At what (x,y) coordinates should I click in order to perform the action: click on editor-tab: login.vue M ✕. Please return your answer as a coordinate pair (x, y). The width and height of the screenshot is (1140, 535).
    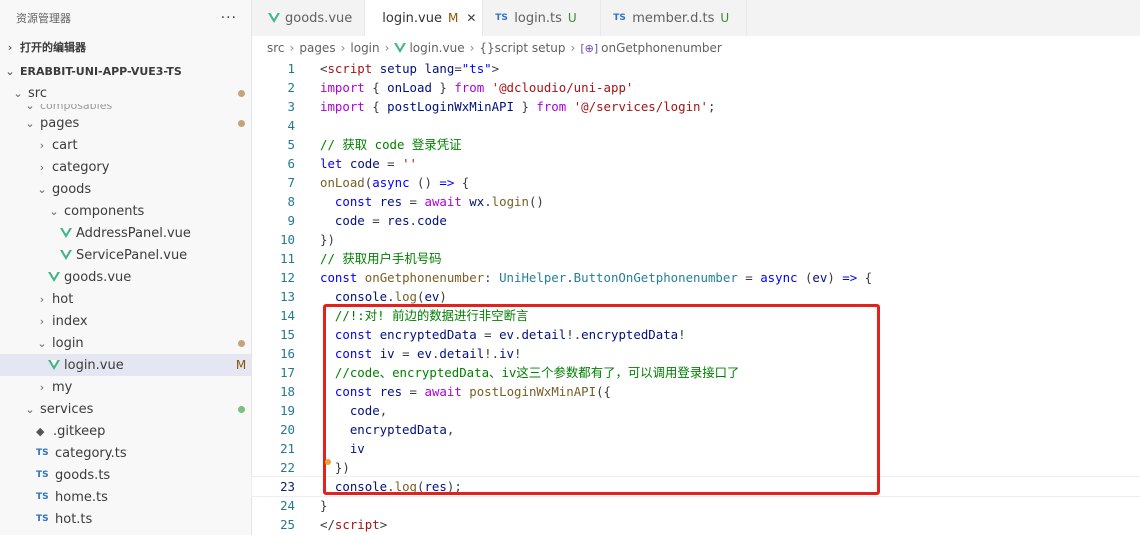
    Looking at the image, I should click on (424, 18).